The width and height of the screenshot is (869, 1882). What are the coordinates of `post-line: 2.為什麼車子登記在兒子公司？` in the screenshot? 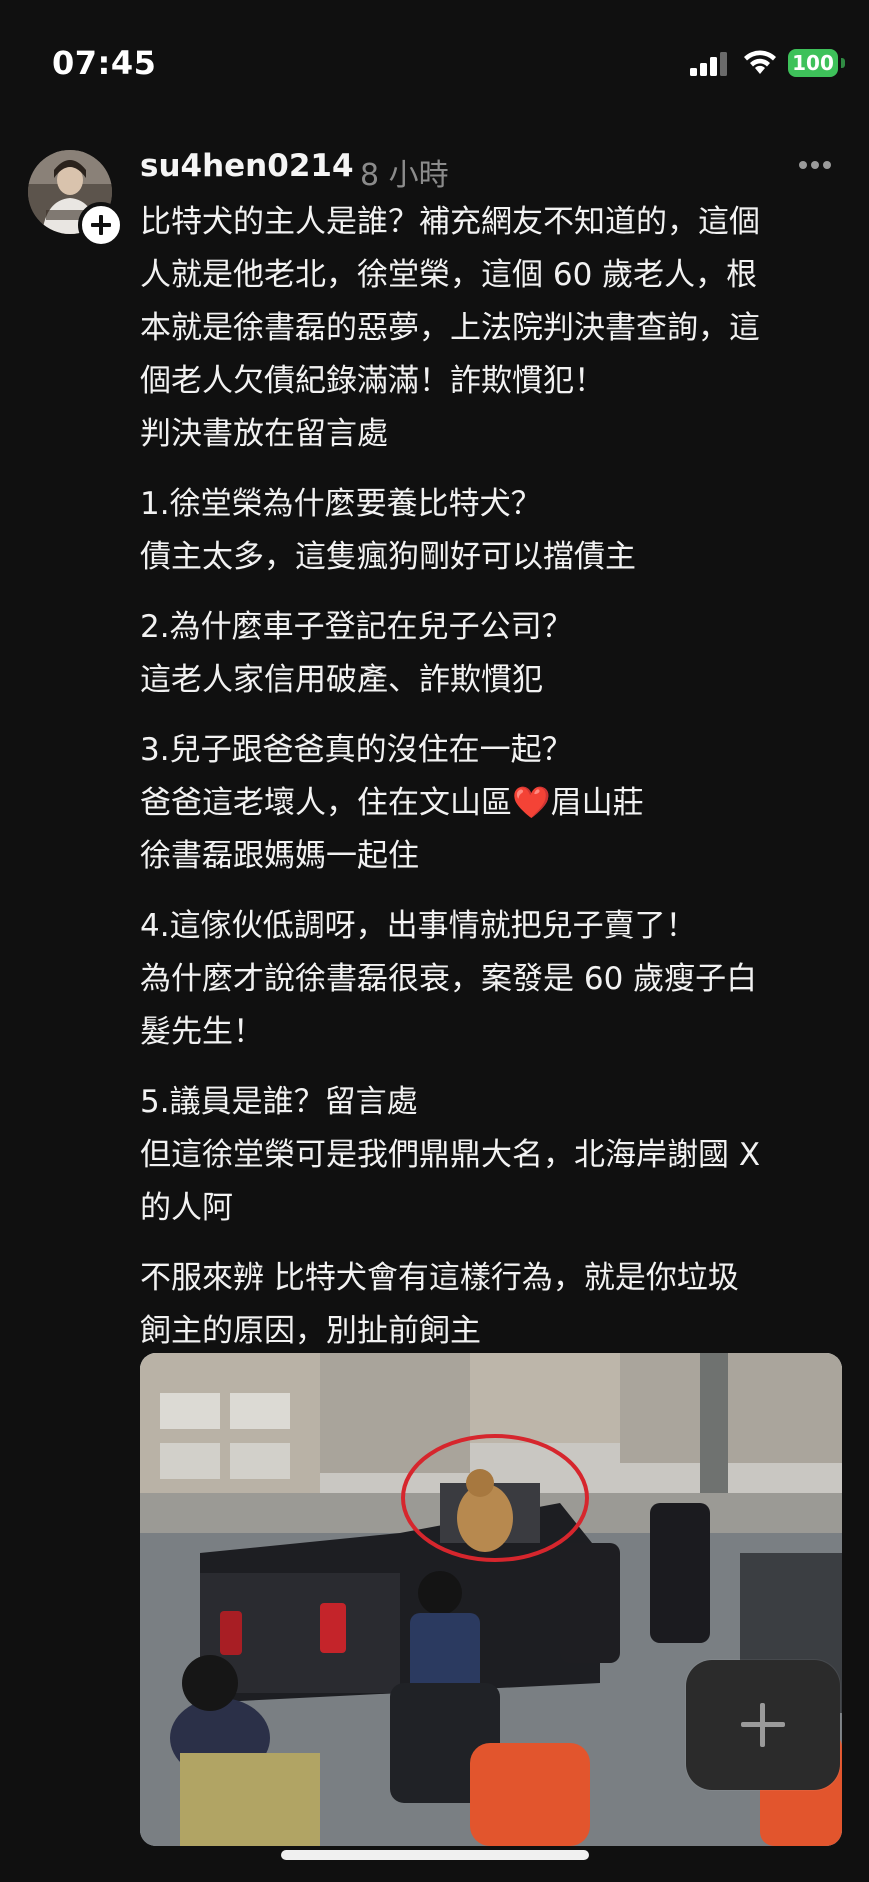 It's located at (356, 627).